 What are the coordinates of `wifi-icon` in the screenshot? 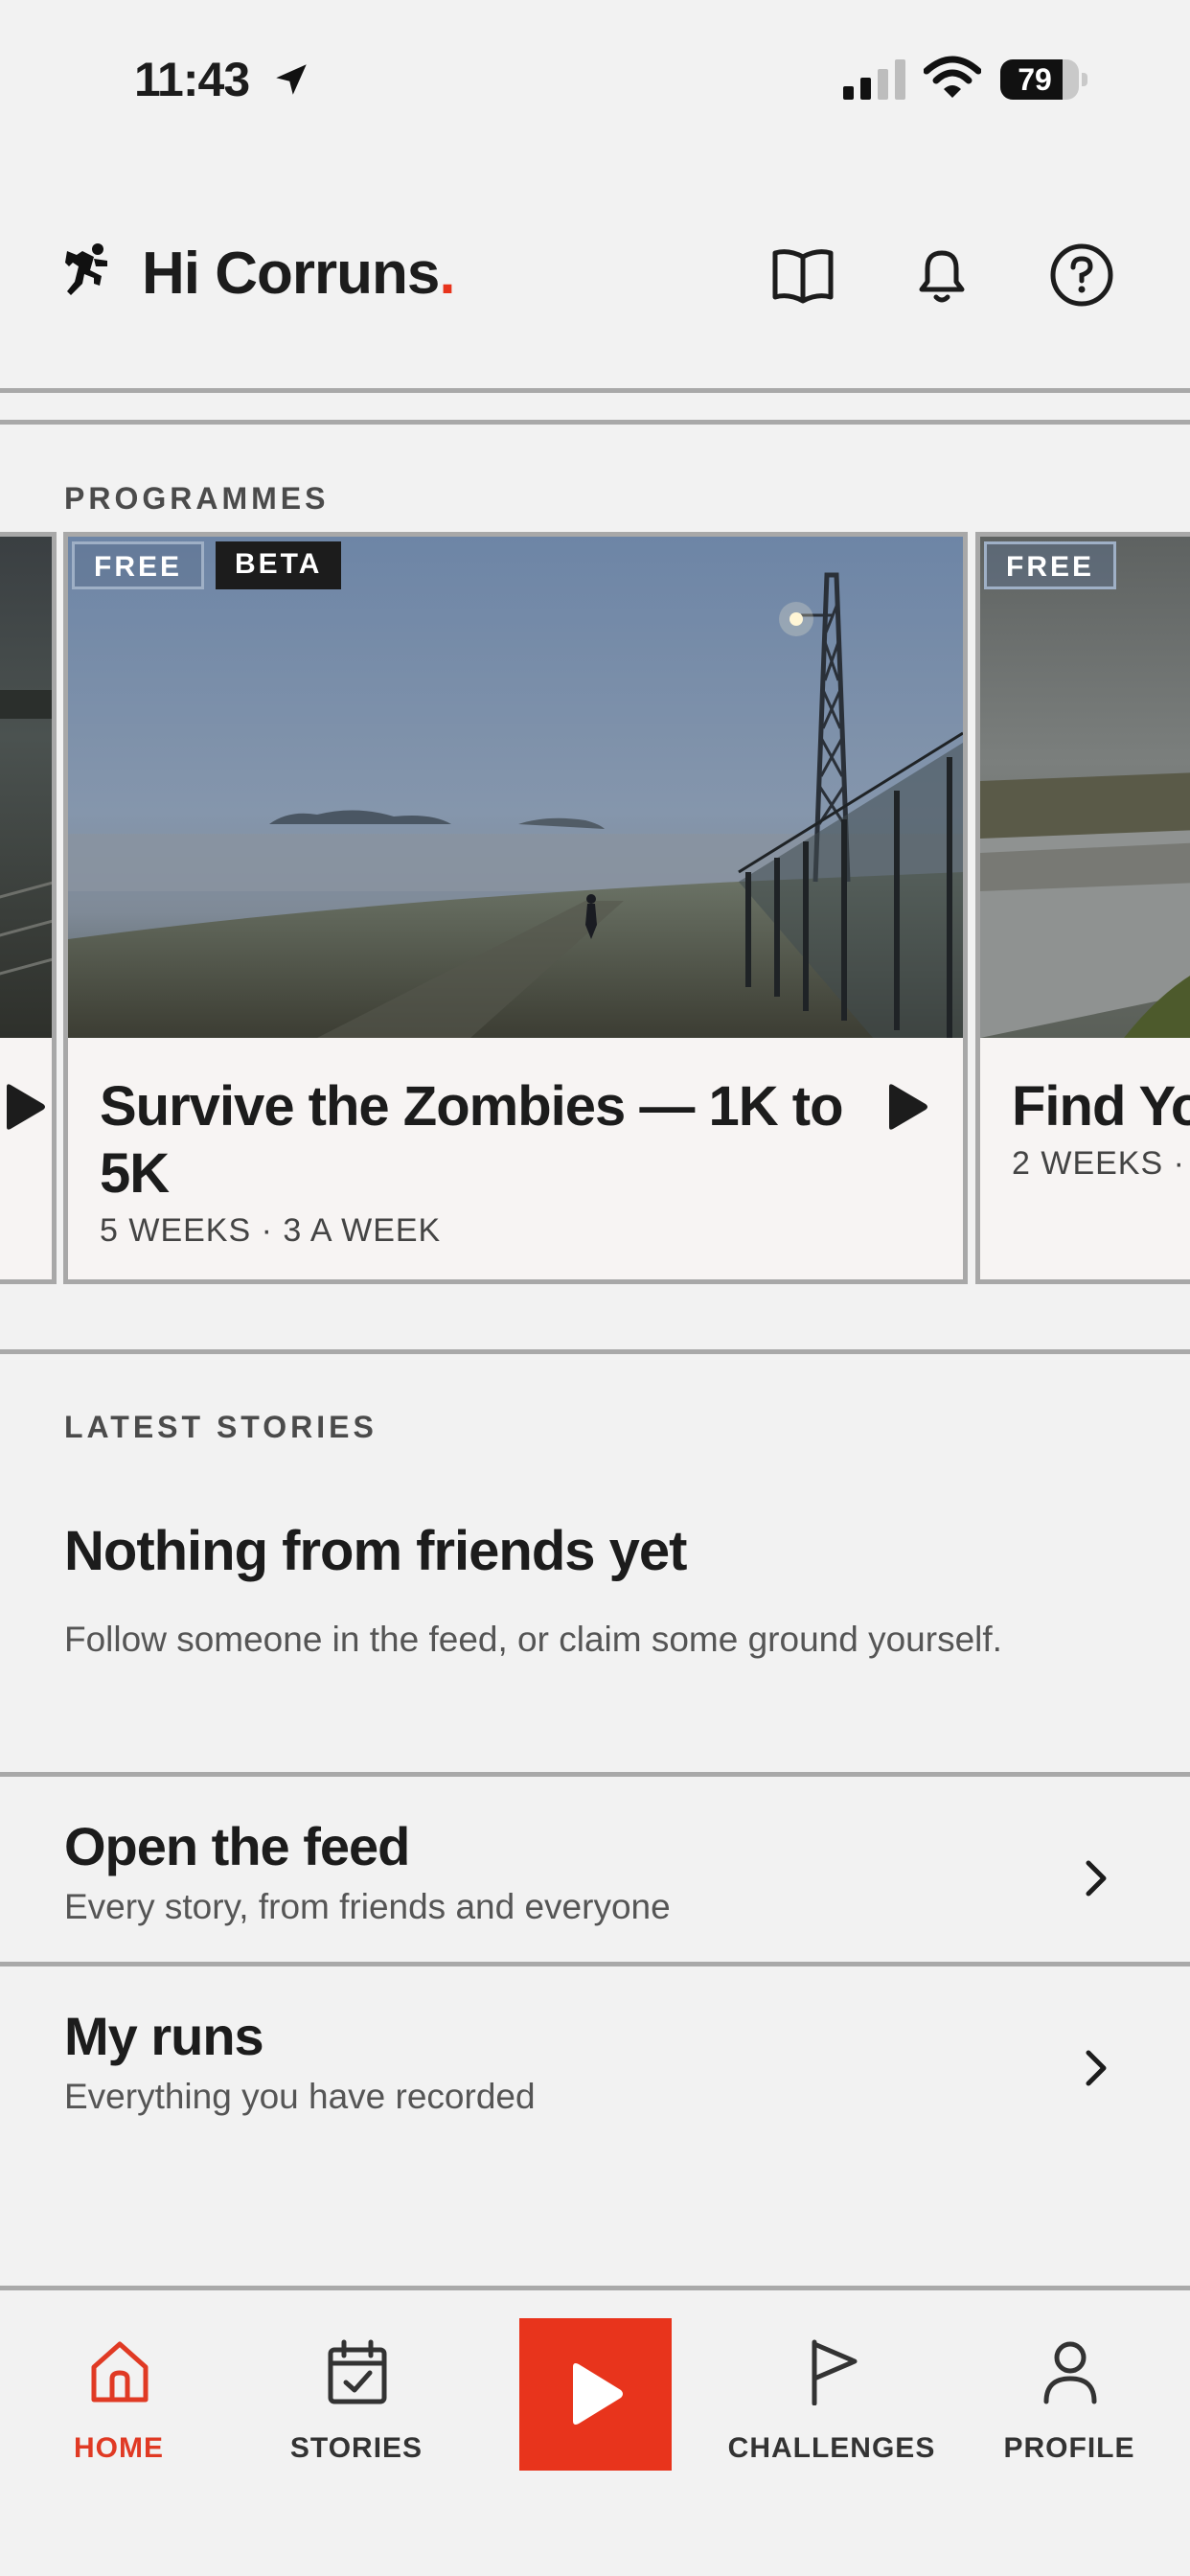 It's located at (952, 77).